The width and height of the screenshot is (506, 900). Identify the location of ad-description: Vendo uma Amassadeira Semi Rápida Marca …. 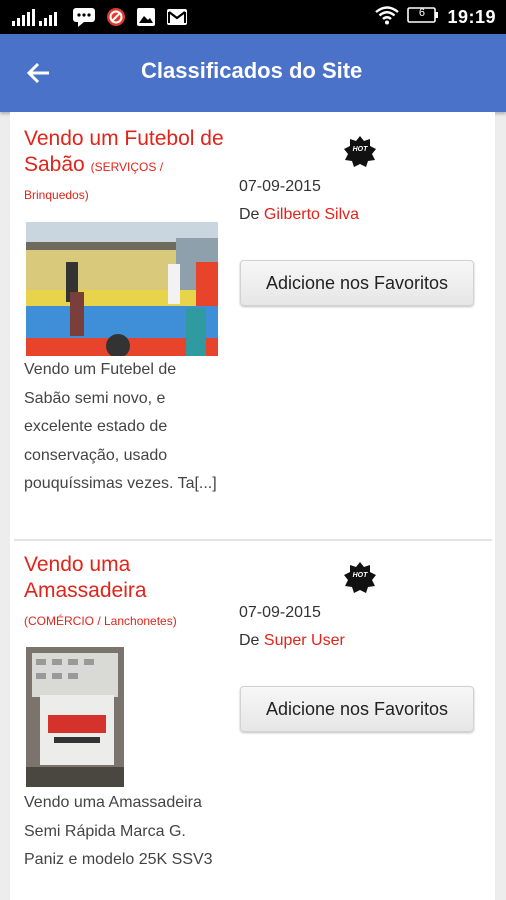
(118, 831).